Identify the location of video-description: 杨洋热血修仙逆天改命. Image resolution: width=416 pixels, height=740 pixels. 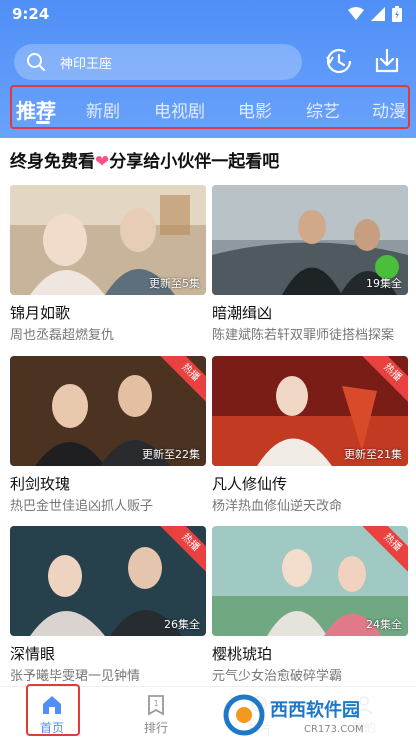
(277, 506).